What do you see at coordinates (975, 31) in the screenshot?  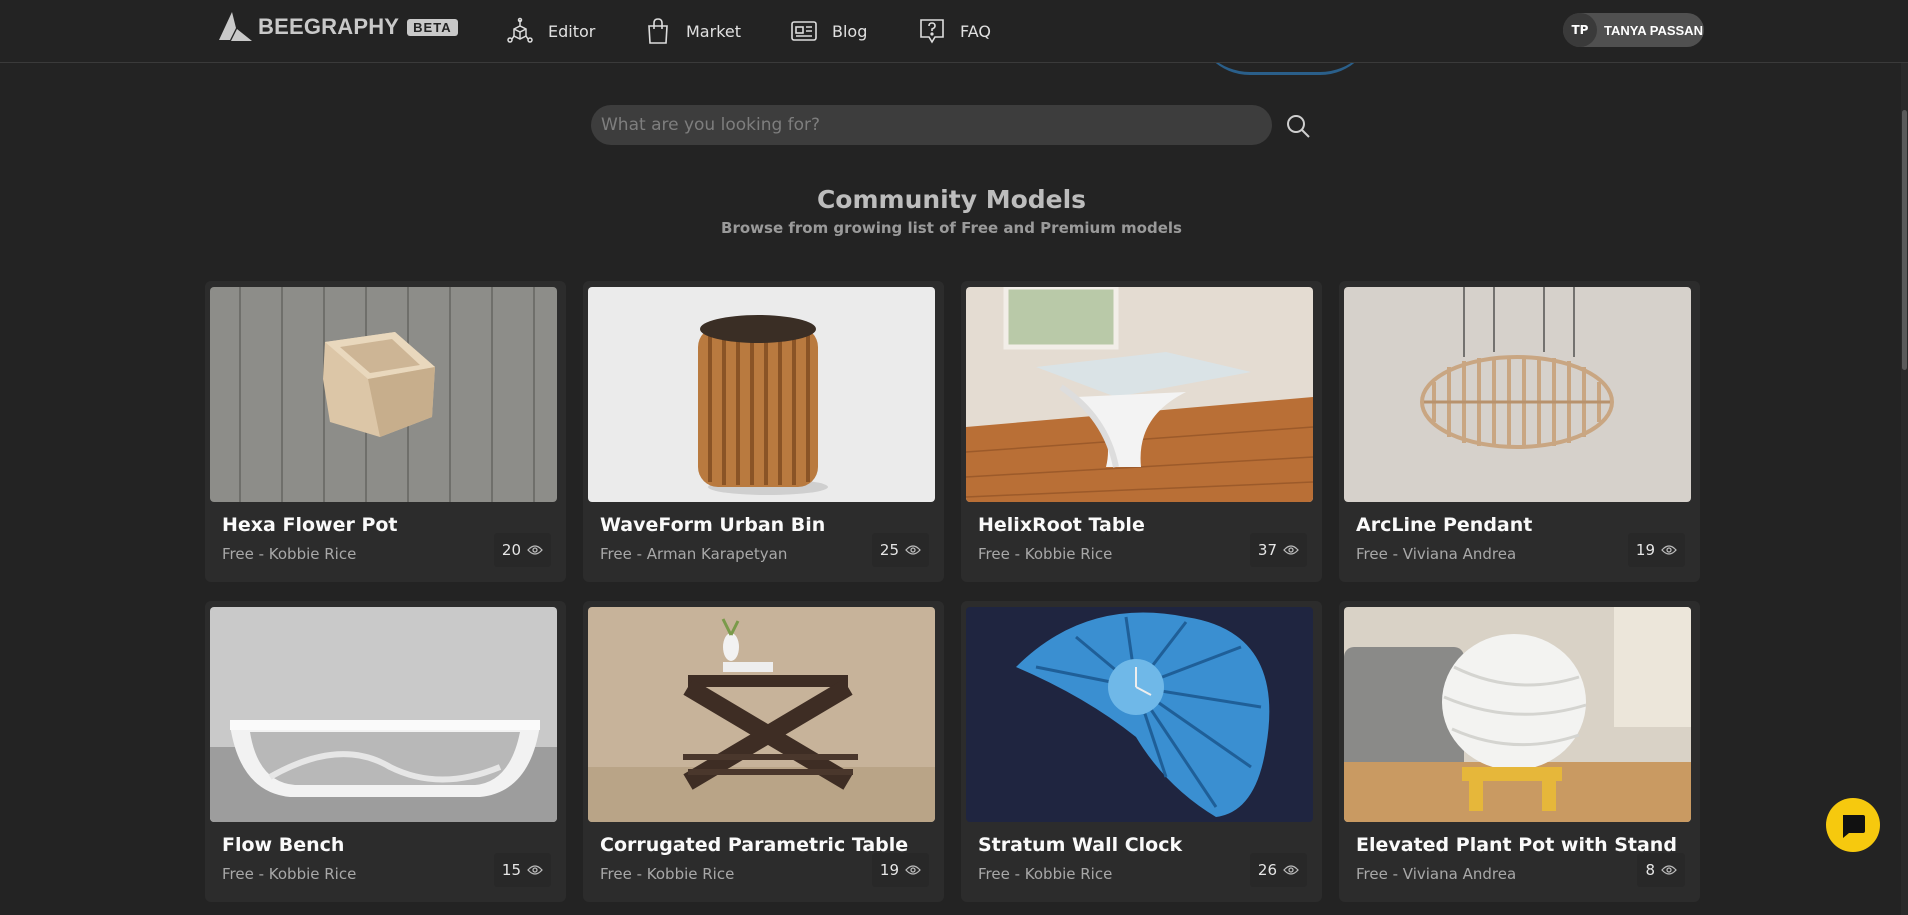 I see `nav-faq-label: FAQ` at bounding box center [975, 31].